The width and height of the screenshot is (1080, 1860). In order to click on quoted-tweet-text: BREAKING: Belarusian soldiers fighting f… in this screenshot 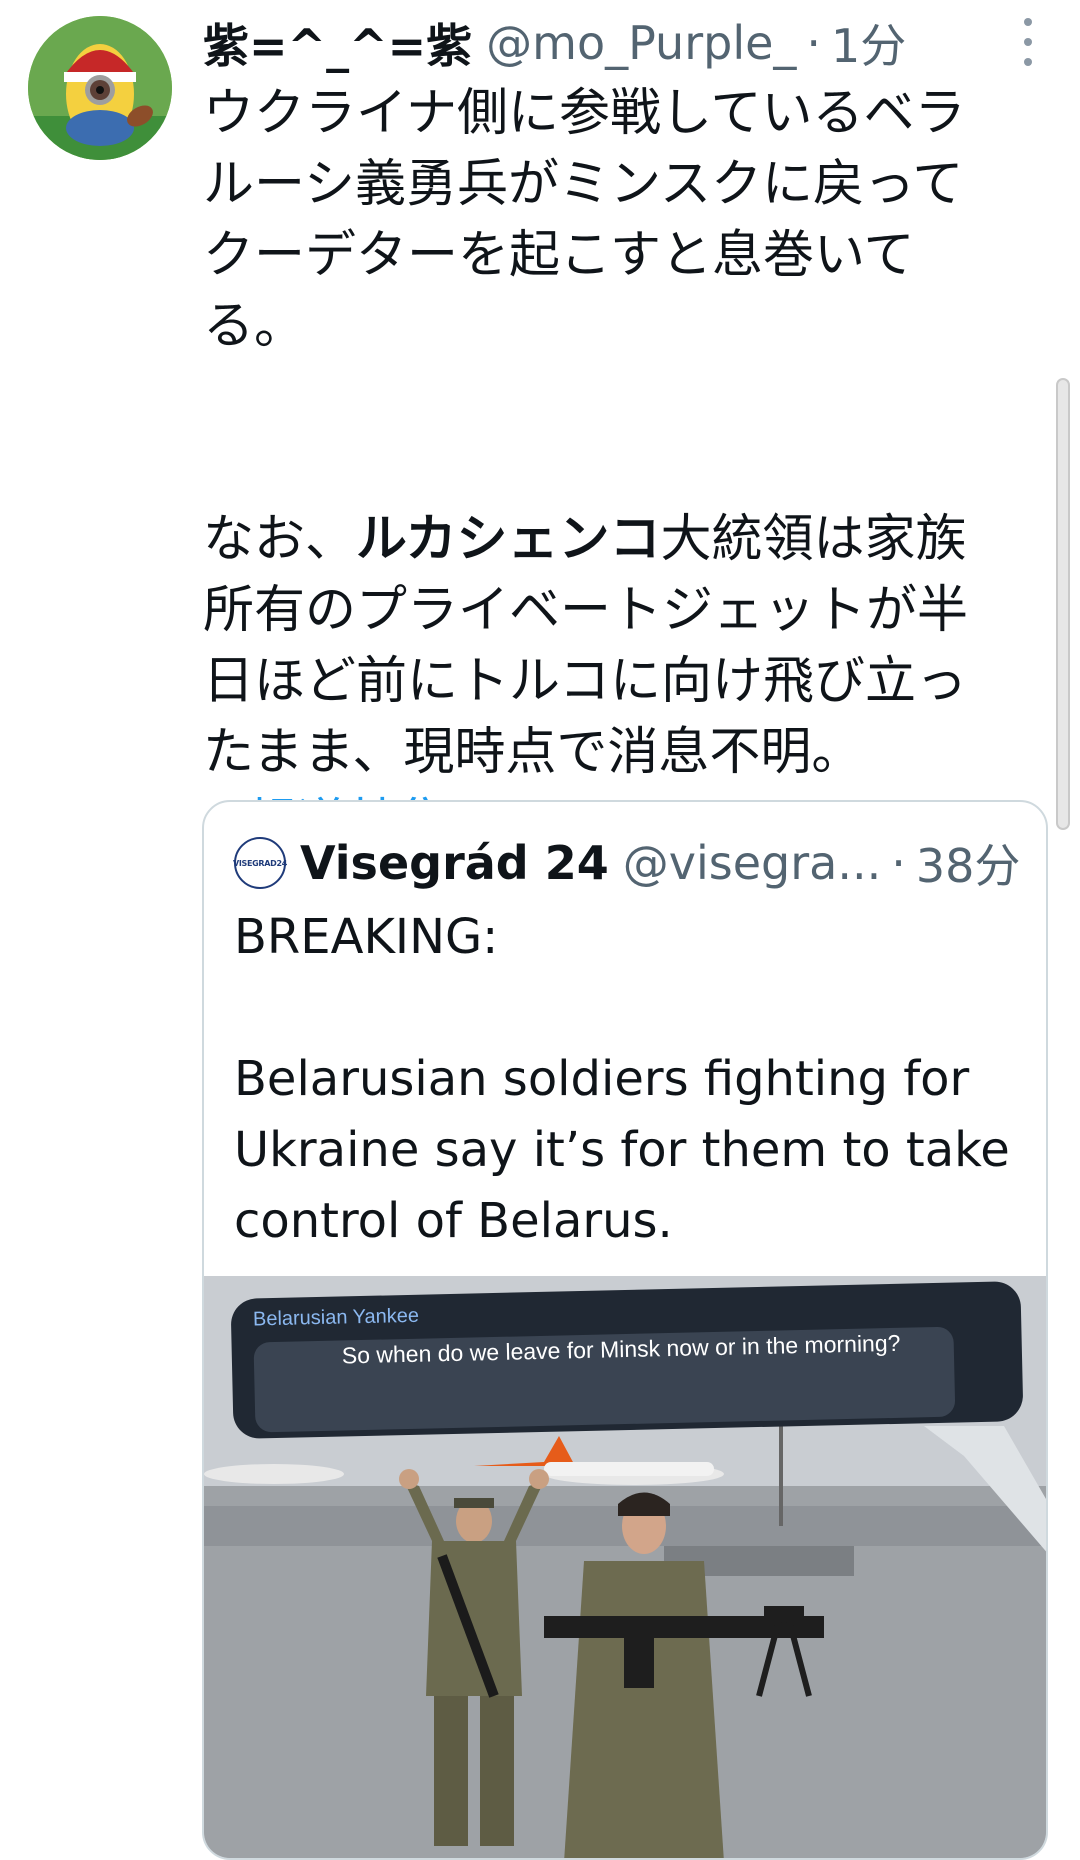, I will do `click(629, 1079)`.